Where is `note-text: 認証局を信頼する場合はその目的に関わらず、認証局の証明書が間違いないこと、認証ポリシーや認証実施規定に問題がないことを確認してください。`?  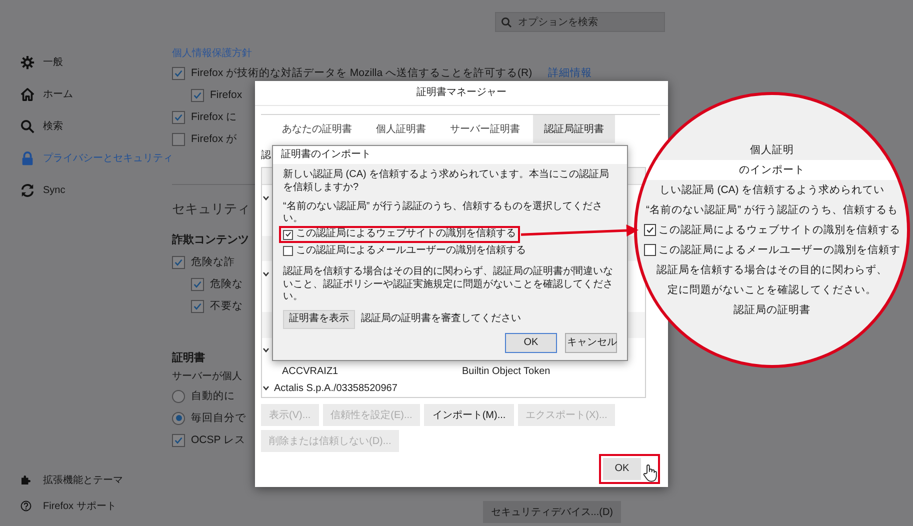 note-text: 認証局を信頼する場合はその目的に関わらず、認証局の証明書が間違いないこと、認証ポリシーや認証実施規定に問題がないことを確認してください。 is located at coordinates (448, 285).